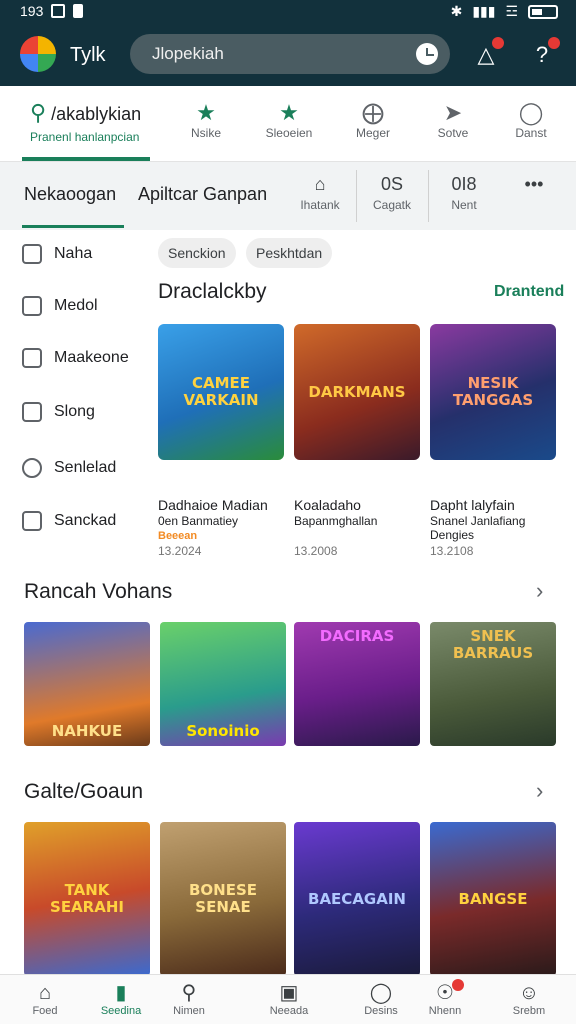 This screenshot has width=576, height=1024. What do you see at coordinates (288, 12) in the screenshot?
I see `status-bar: 193 ✱ ▮▮▮ ☲` at bounding box center [288, 12].